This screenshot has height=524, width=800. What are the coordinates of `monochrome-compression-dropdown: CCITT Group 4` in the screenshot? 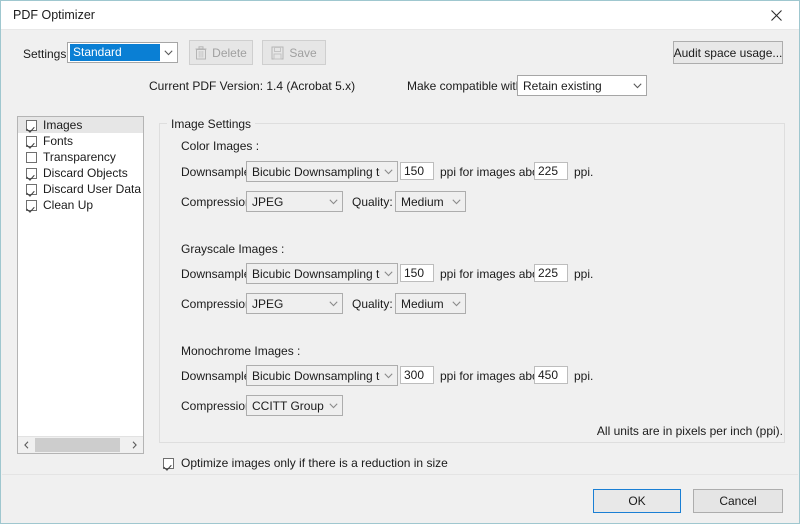 It's located at (294, 405).